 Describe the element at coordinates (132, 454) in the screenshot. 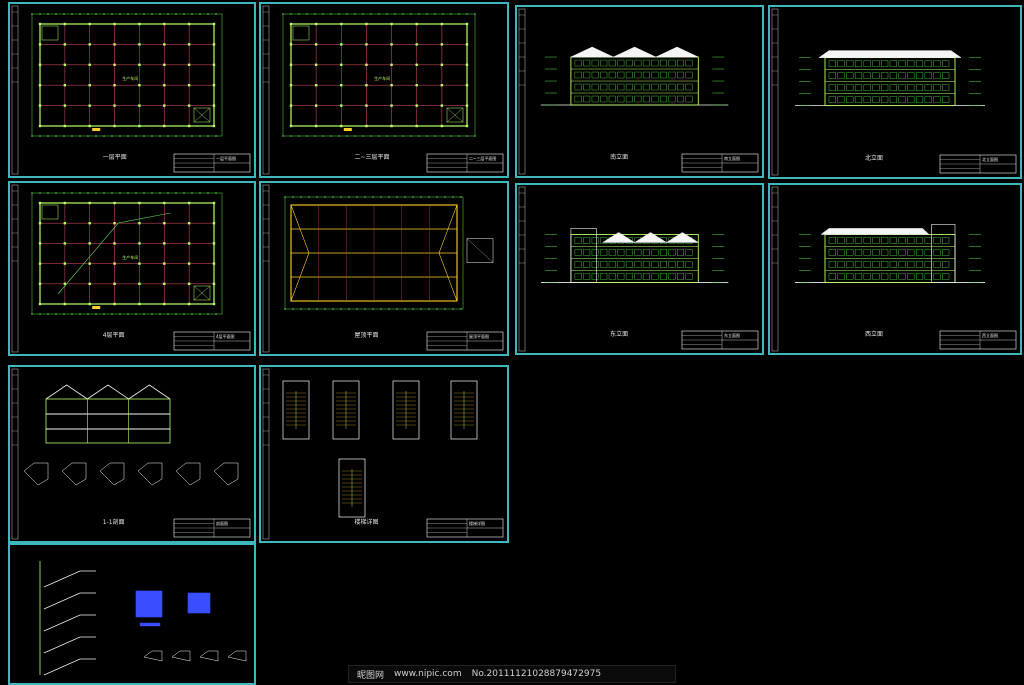

I see `drawing-sheet-s9: 1-1剖面 剖面图` at that location.